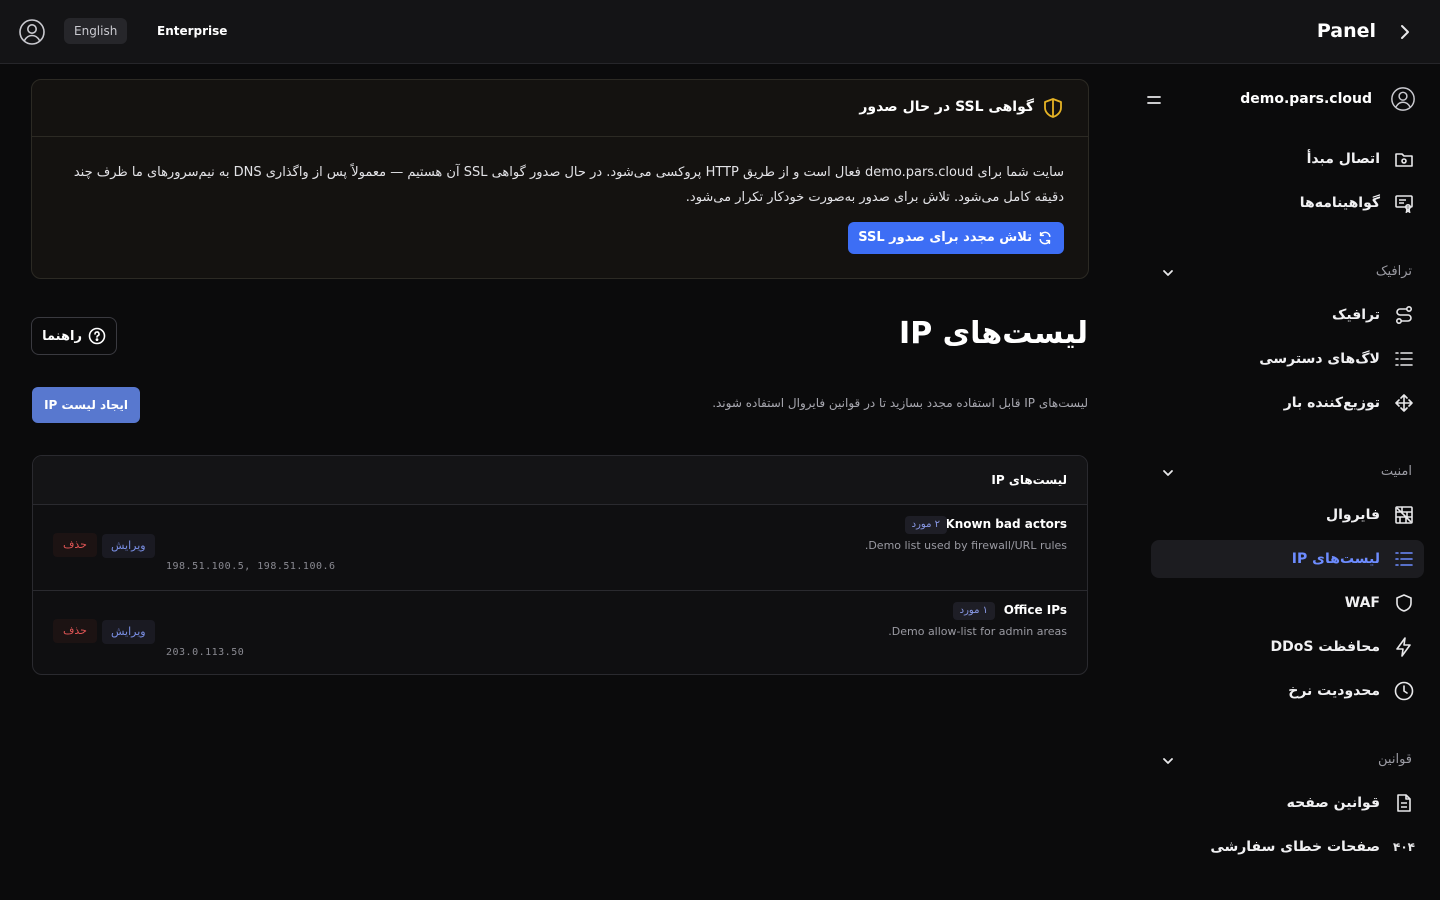  What do you see at coordinates (1306, 99) in the screenshot?
I see `site-name: demo.pars.cloud` at bounding box center [1306, 99].